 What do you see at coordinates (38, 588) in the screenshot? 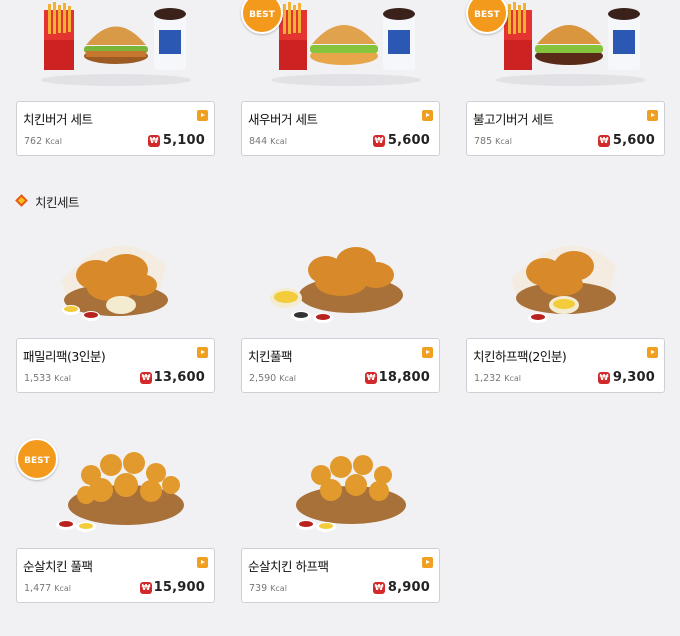
I see `calorie-value: 1,477` at bounding box center [38, 588].